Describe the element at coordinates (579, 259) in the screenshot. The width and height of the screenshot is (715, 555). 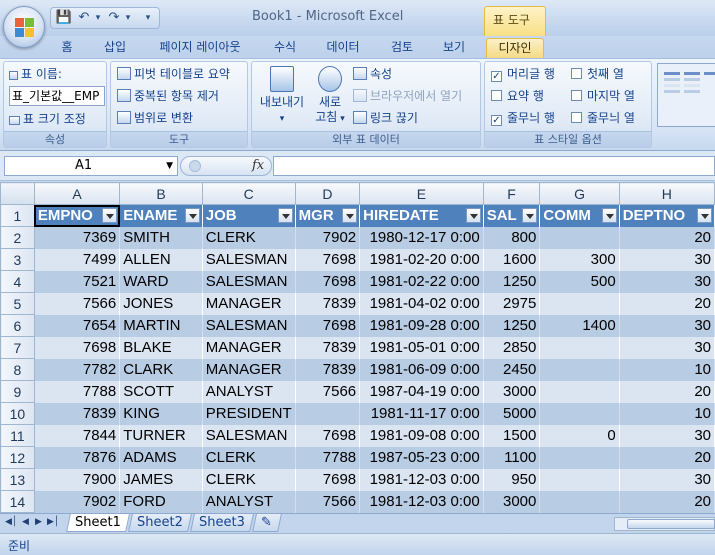
I see `table-cell: 300` at that location.